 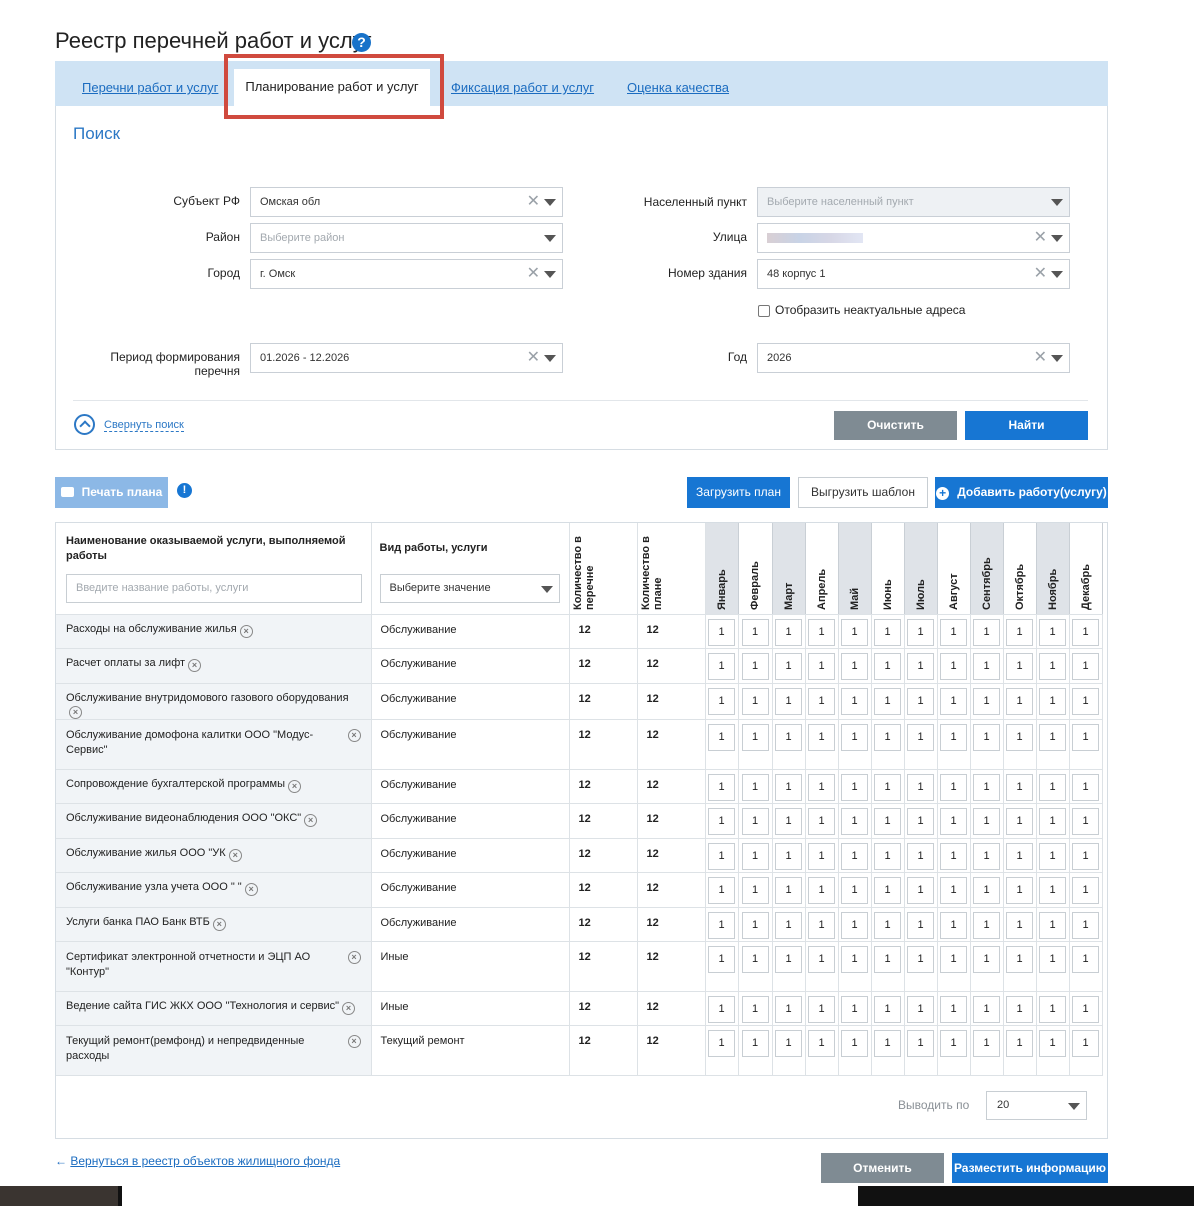 What do you see at coordinates (882, 1168) in the screenshot?
I see `cancel-button: Отменить` at bounding box center [882, 1168].